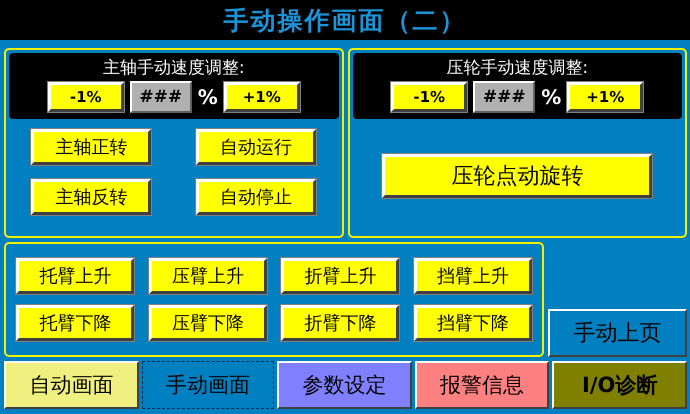  Describe the element at coordinates (91, 147) in the screenshot. I see `control-button: 主轴正转` at that location.